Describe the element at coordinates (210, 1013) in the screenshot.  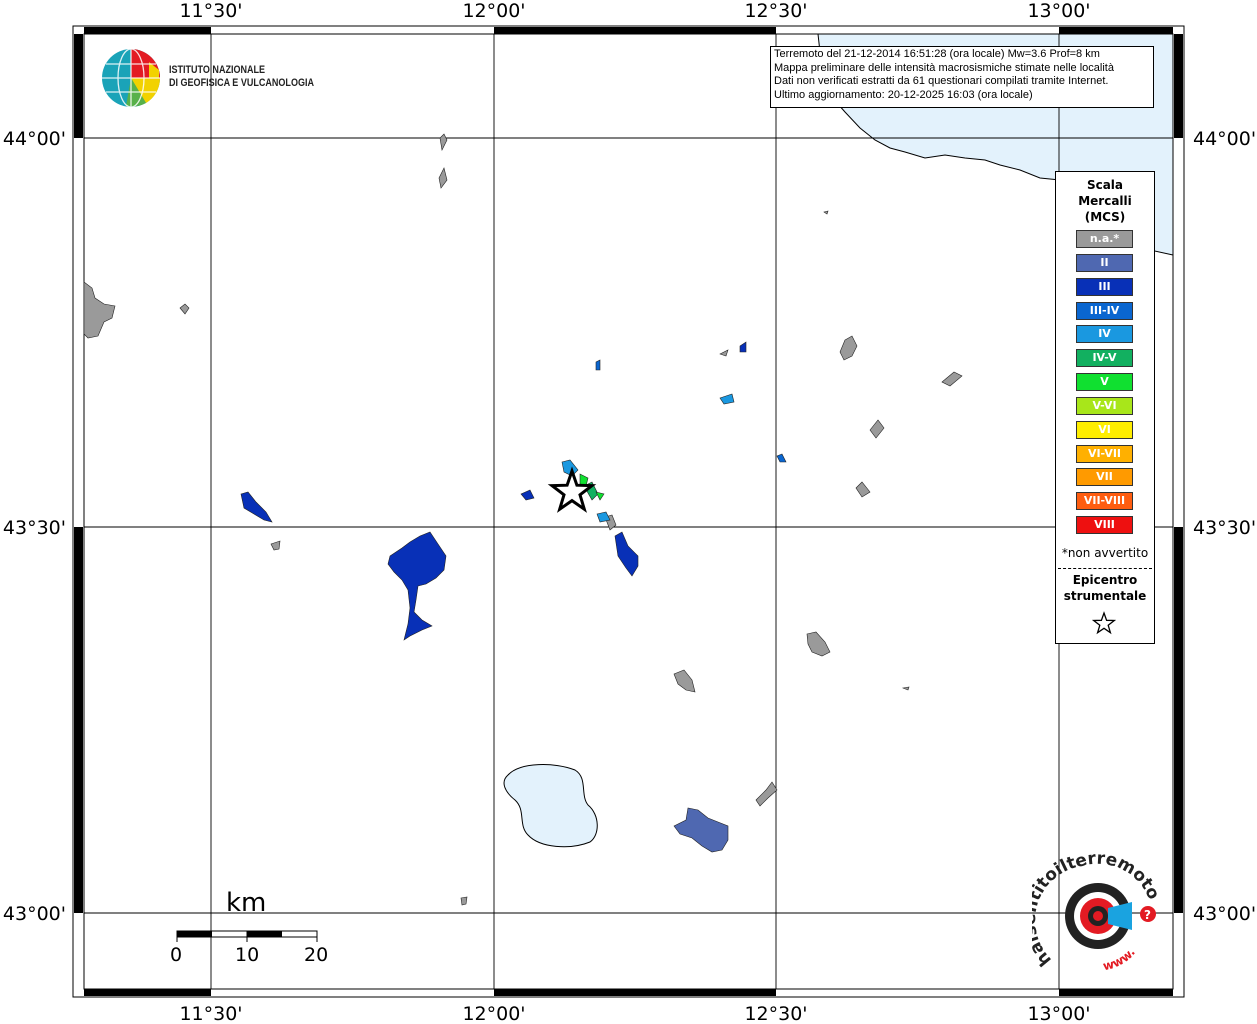
I see `lon-label-bottom: 11°30'` at that location.